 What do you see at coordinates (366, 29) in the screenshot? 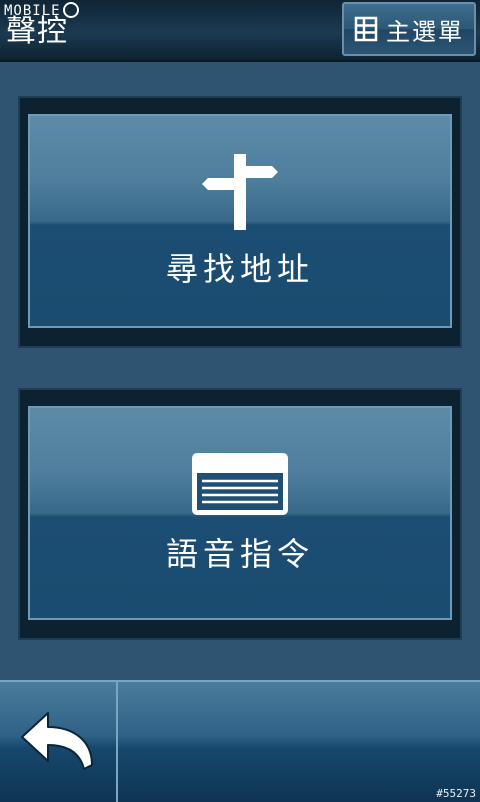
I see `grid-menu-icon` at bounding box center [366, 29].